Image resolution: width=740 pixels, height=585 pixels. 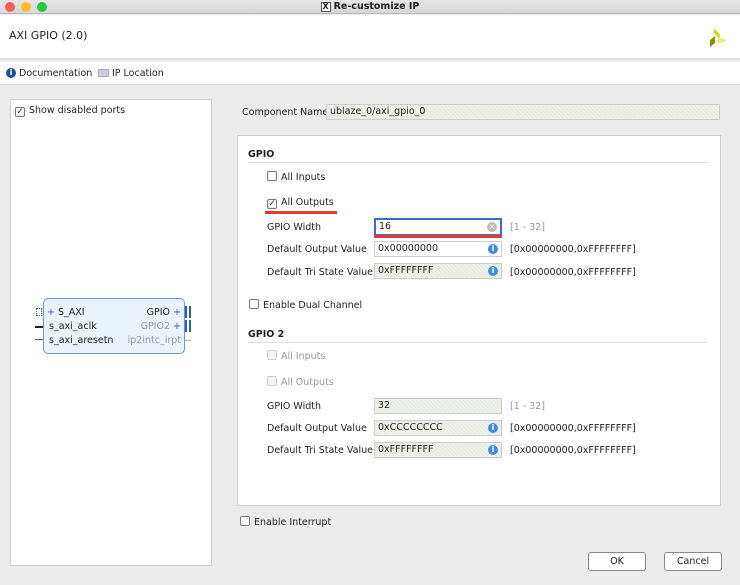 What do you see at coordinates (154, 340) in the screenshot?
I see `port-ip2intc-irpt: ip2intc_irpt` at bounding box center [154, 340].